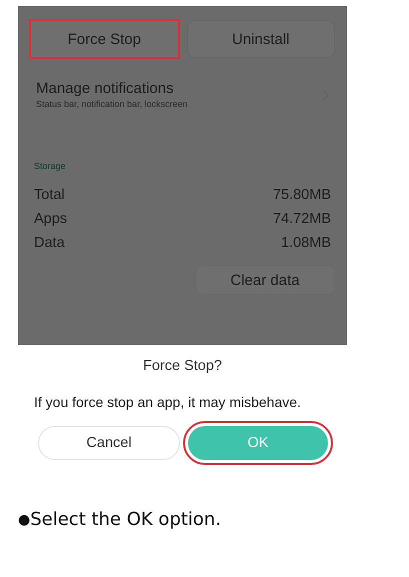  What do you see at coordinates (112, 104) in the screenshot?
I see `setting-subtitle: Status bar, notification bar, lockscreen` at bounding box center [112, 104].